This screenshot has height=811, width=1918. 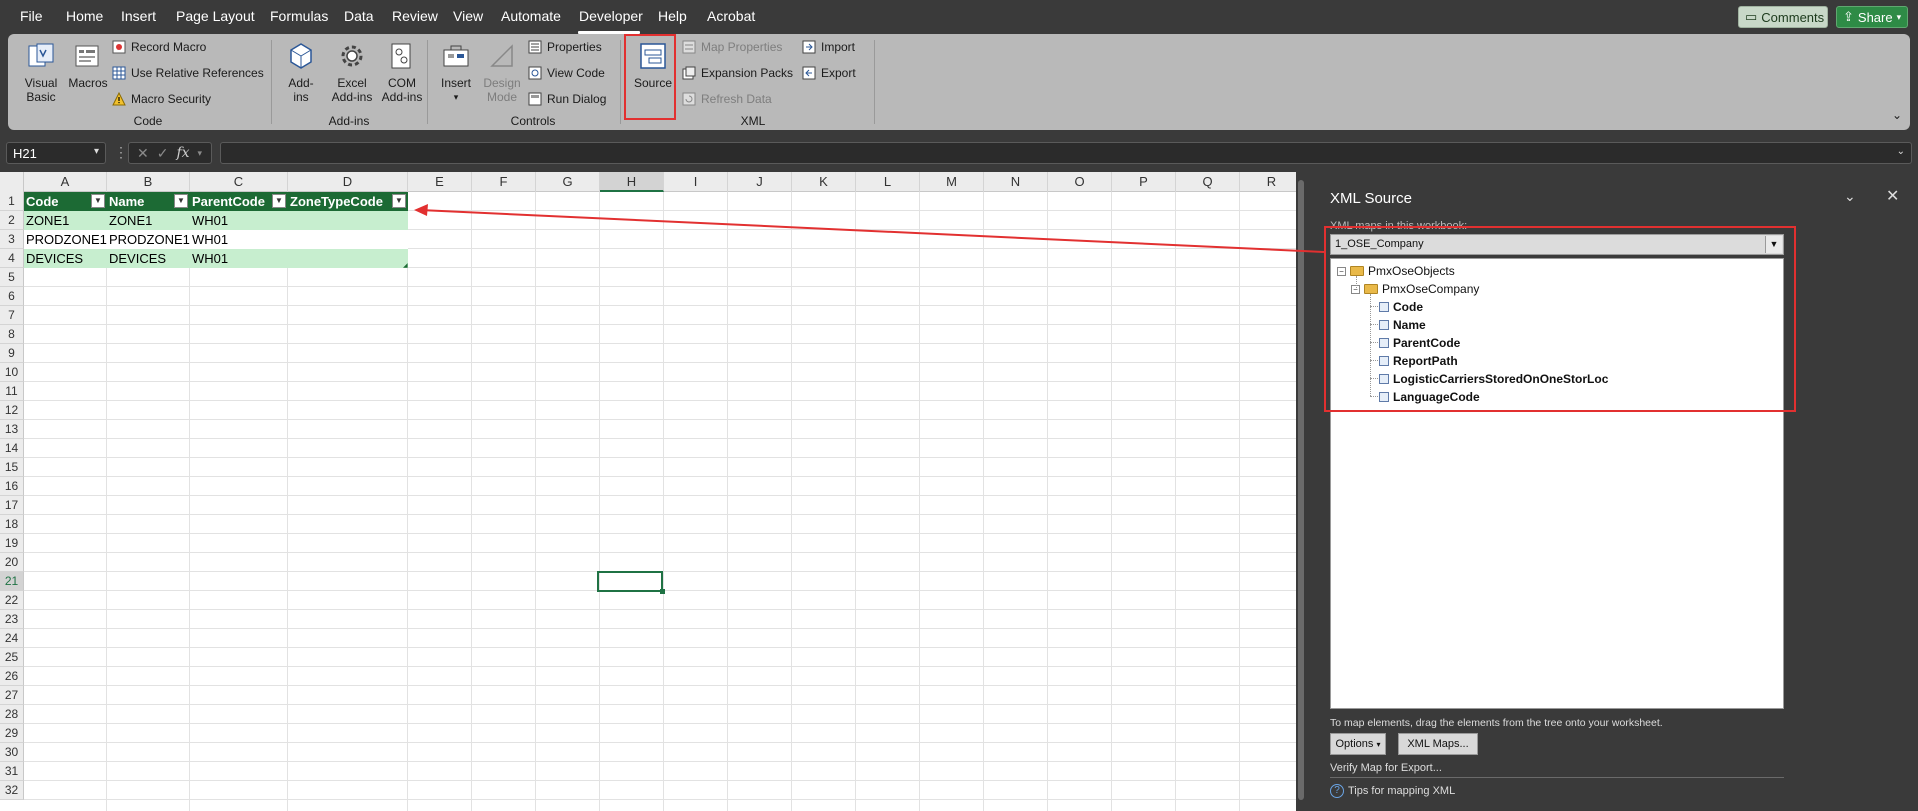 What do you see at coordinates (502, 72) in the screenshot?
I see `design-mode-button: Design Mode` at bounding box center [502, 72].